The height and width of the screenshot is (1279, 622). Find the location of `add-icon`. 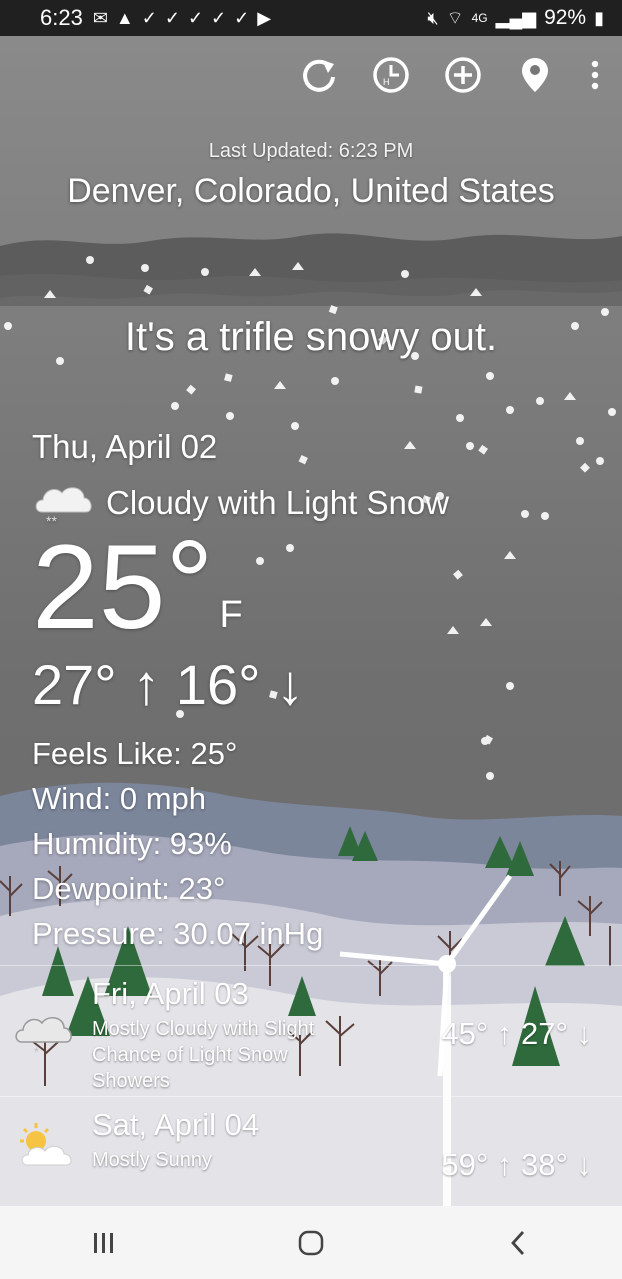

add-icon is located at coordinates (463, 75).